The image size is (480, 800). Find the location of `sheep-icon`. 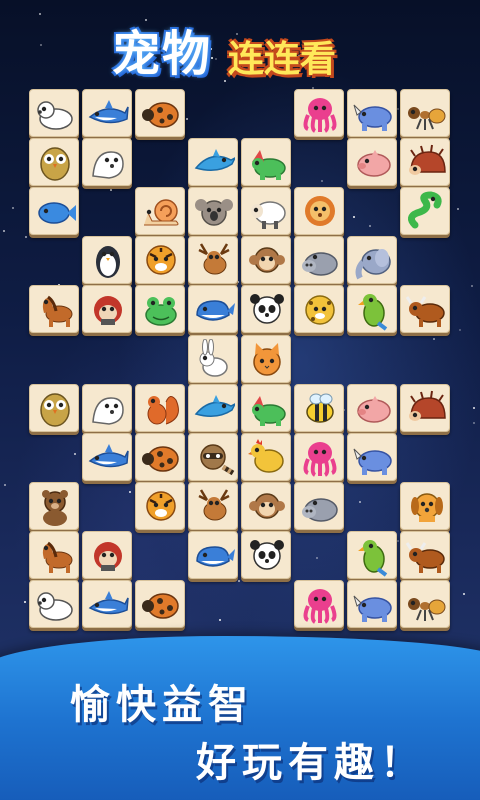

sheep-icon is located at coordinates (268, 215).